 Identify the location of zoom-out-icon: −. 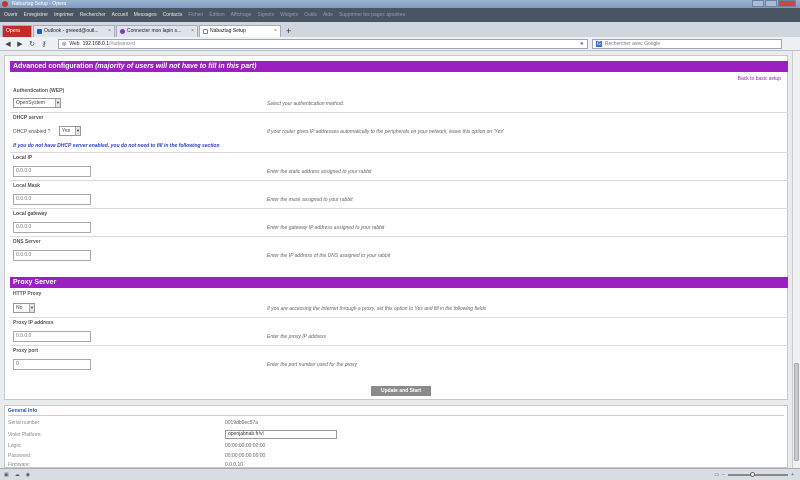
(723, 475).